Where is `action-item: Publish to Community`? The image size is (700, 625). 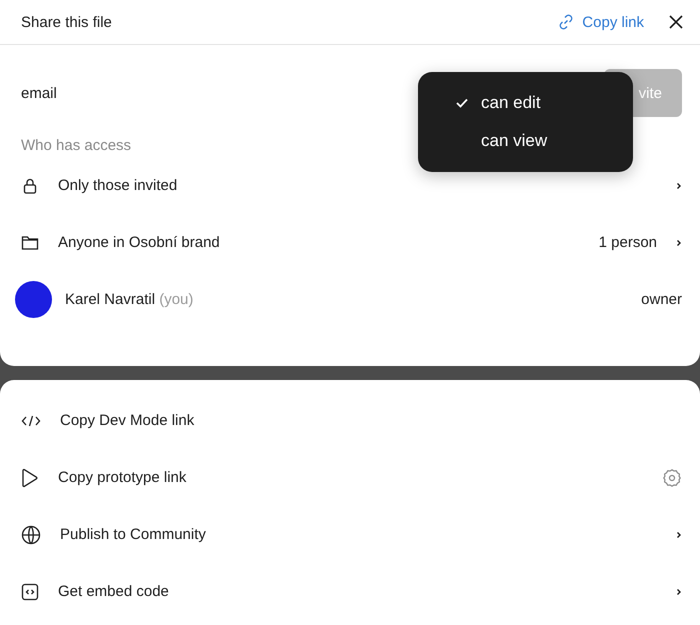
action-item: Publish to Community is located at coordinates (350, 534).